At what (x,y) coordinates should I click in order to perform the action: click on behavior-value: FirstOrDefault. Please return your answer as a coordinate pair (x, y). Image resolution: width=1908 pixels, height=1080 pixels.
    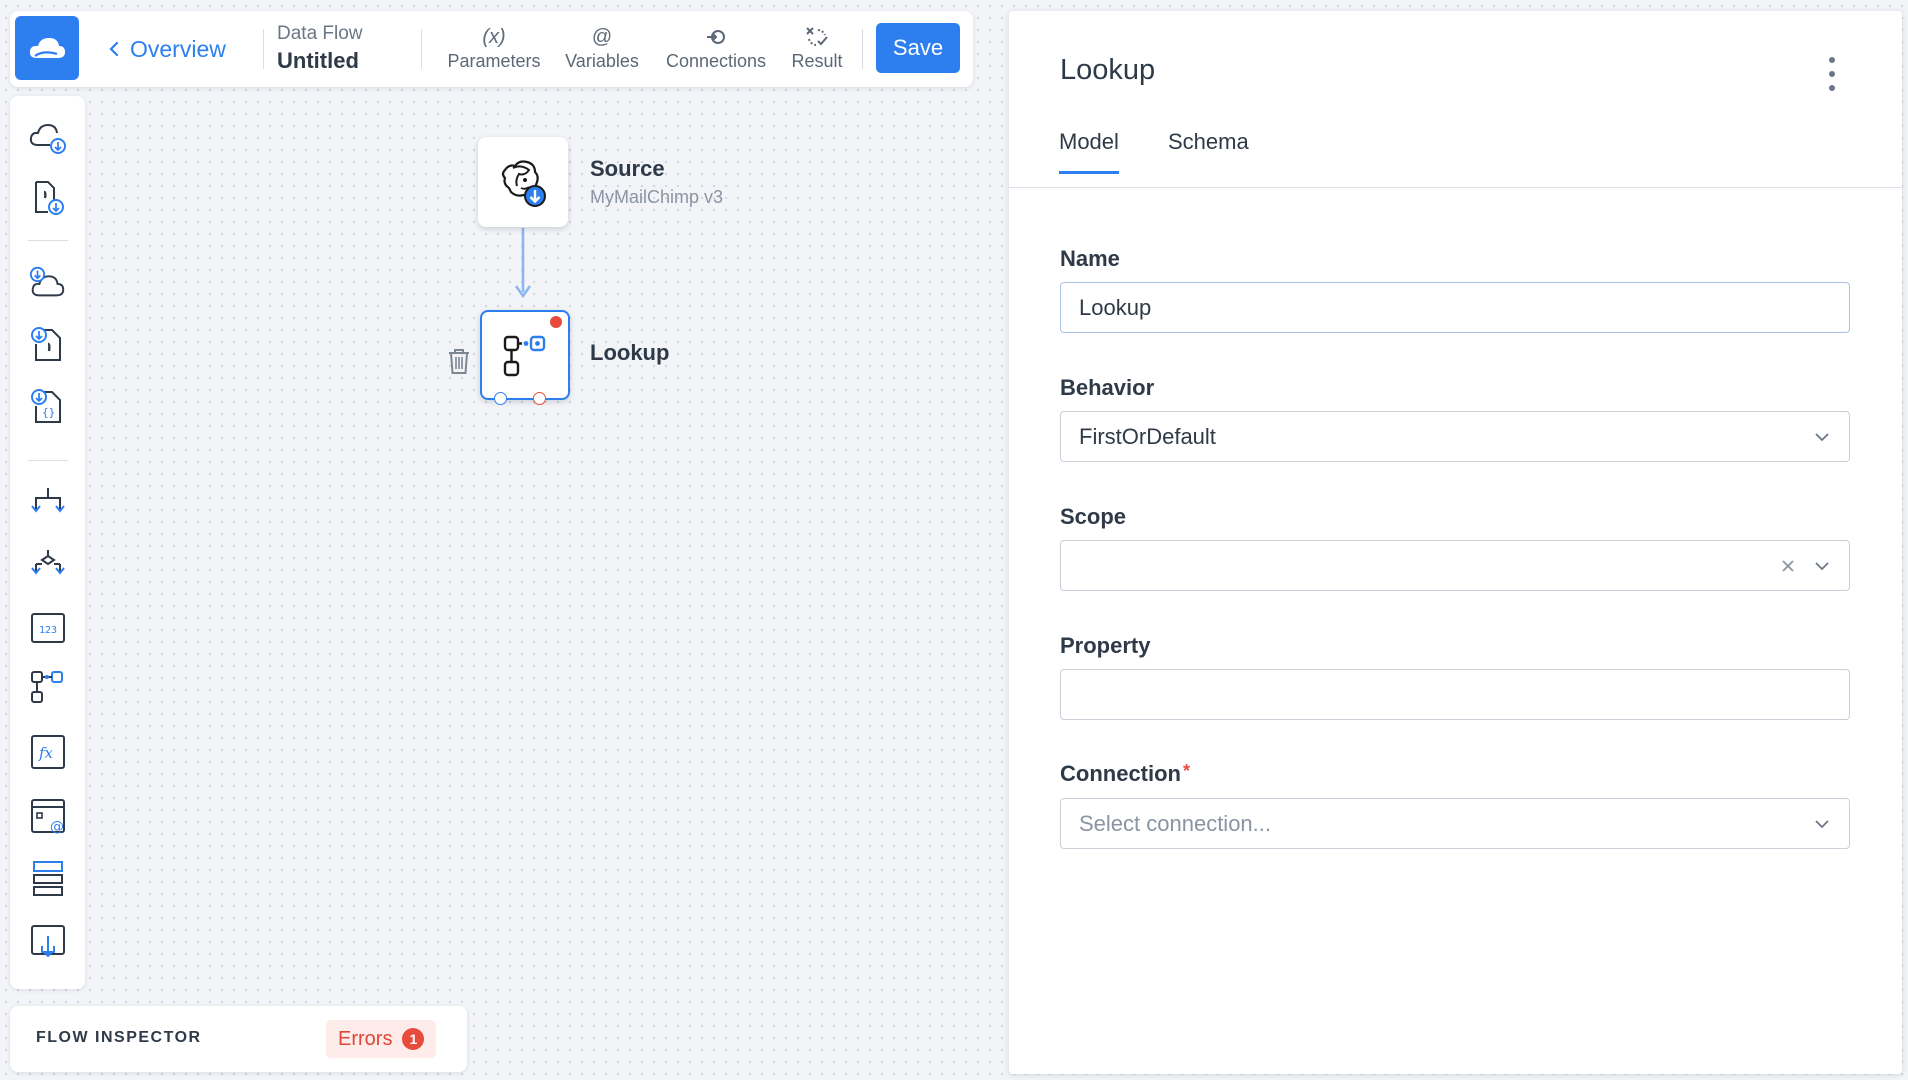
    Looking at the image, I should click on (1147, 436).